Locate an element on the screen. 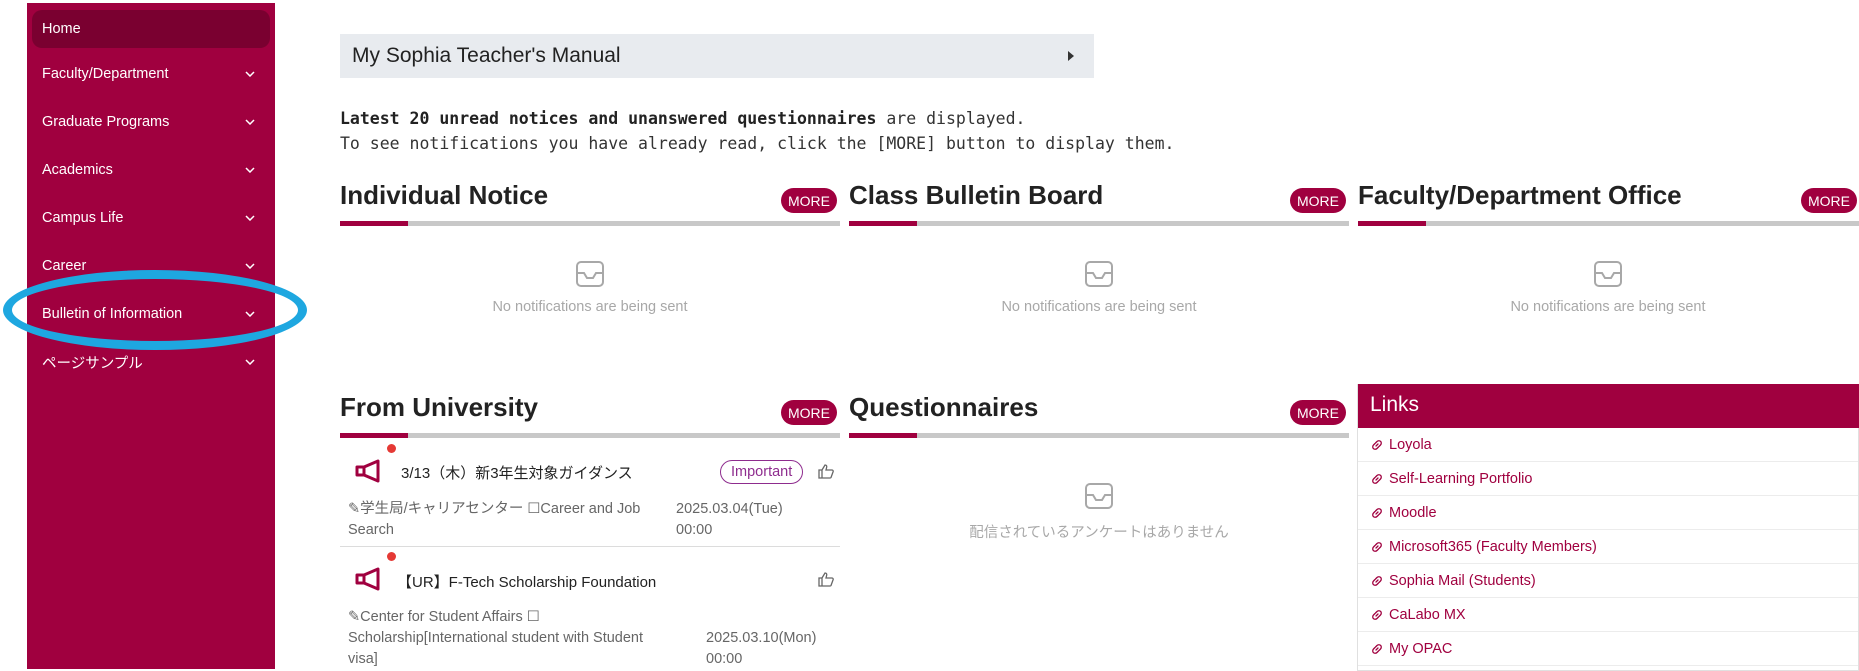 Image resolution: width=1859 pixels, height=671 pixels. notice-meta: ✎学生局/キャリアセンター ☐Career and Job Search is located at coordinates (494, 520).